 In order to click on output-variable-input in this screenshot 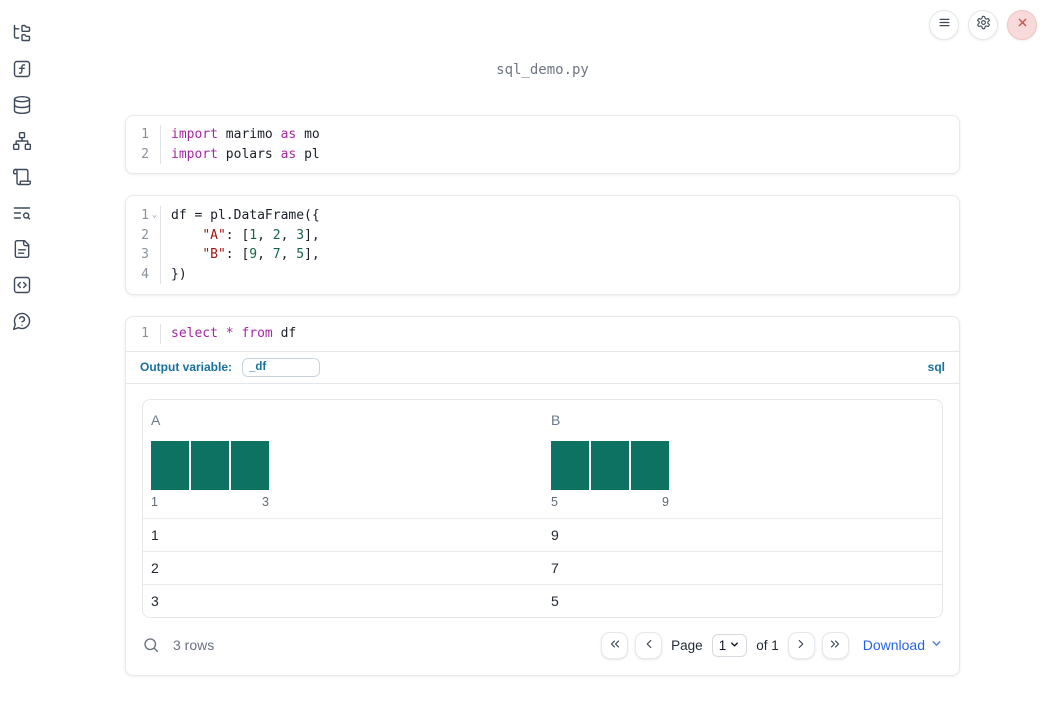, I will do `click(281, 367)`.